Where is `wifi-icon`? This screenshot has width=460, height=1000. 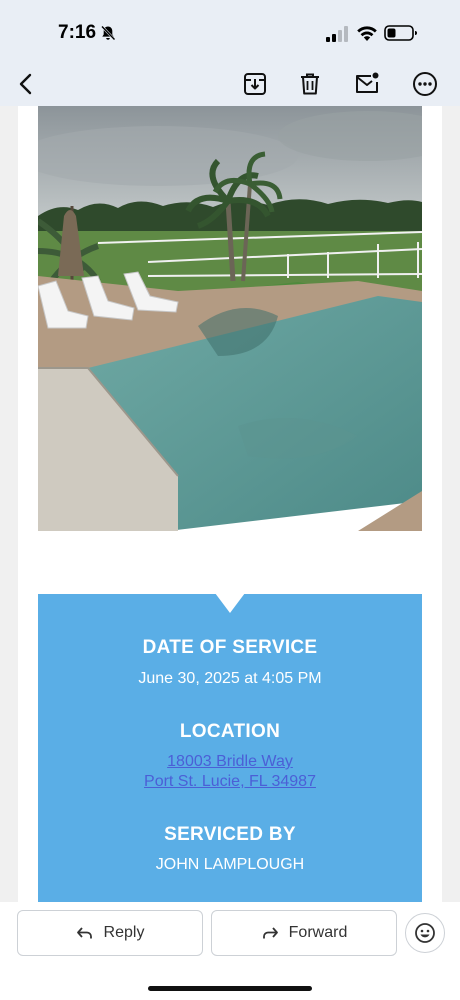 wifi-icon is located at coordinates (367, 33).